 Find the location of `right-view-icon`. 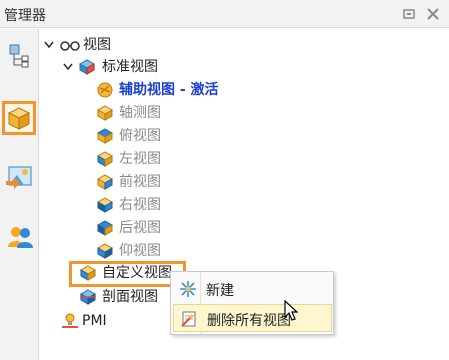

right-view-icon is located at coordinates (105, 205).